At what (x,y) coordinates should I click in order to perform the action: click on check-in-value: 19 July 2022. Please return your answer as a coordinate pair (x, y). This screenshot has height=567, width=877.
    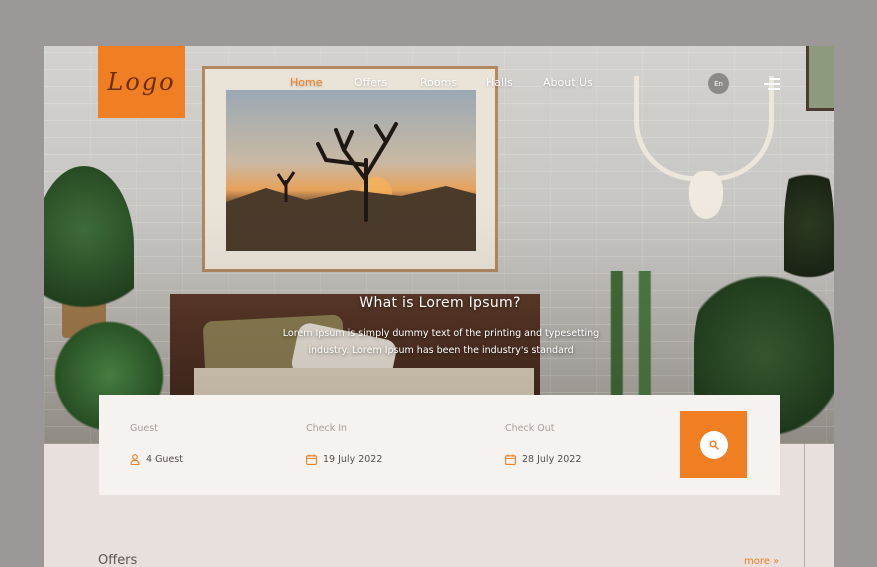
    Looking at the image, I should click on (353, 459).